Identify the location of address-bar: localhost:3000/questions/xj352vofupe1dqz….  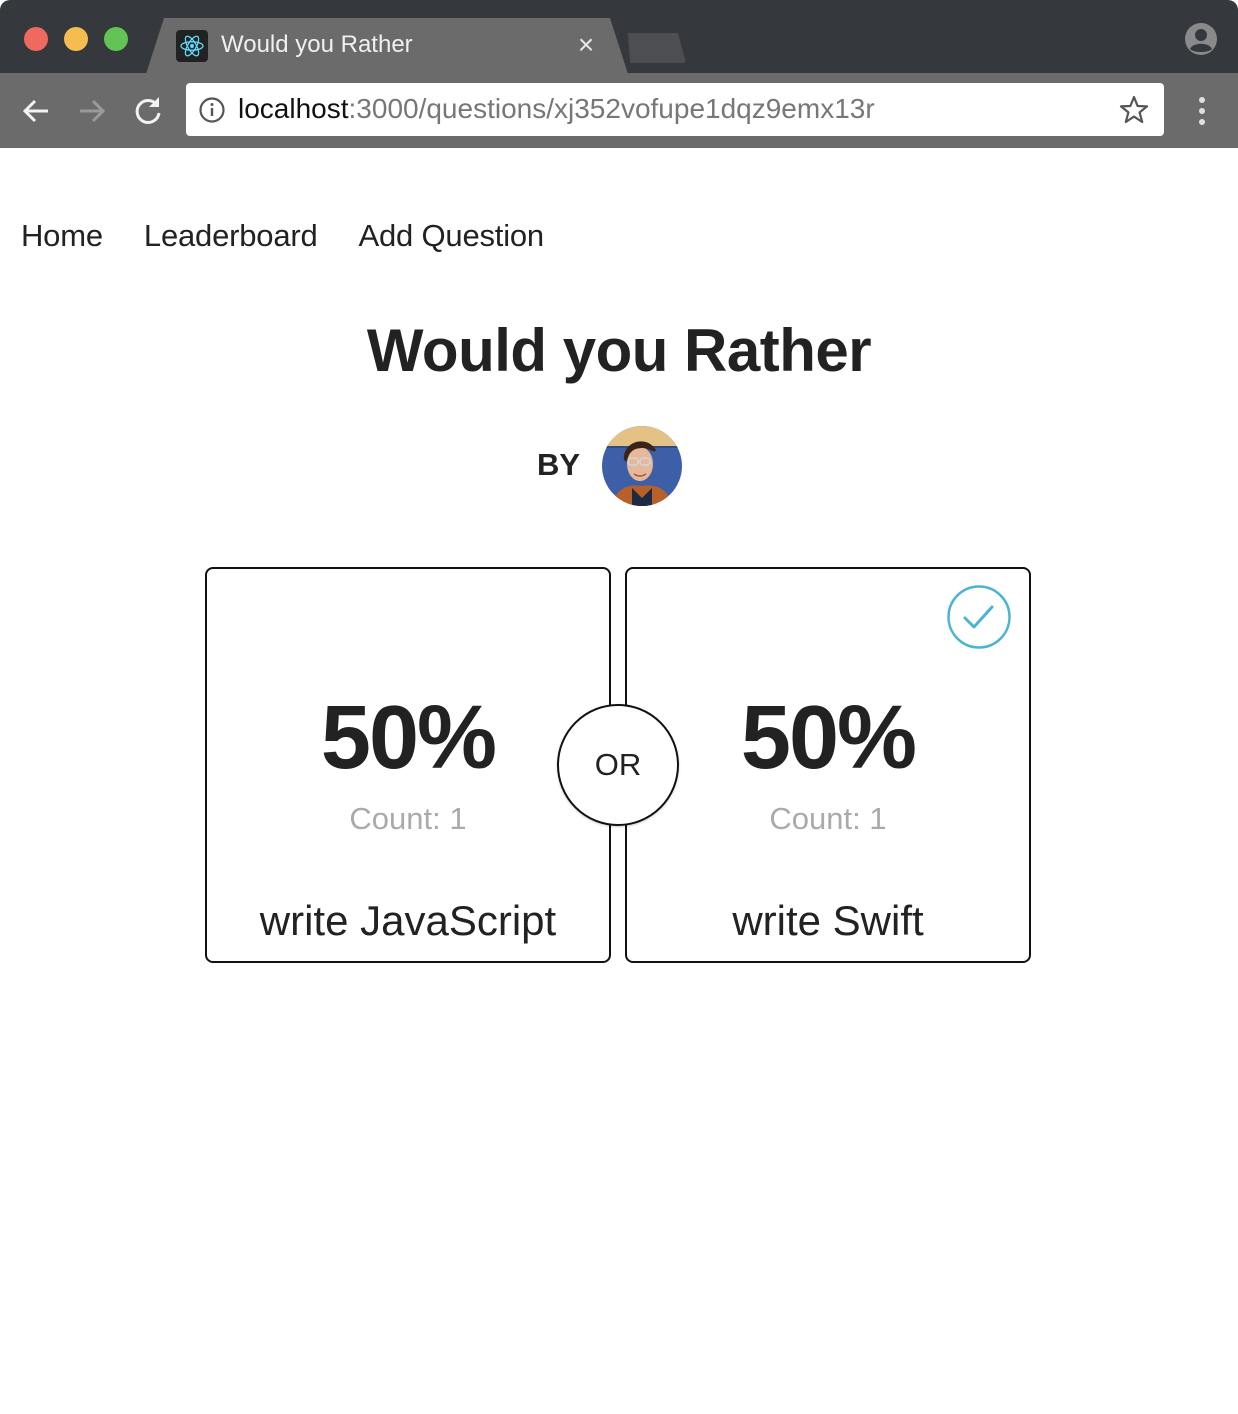
(675, 109).